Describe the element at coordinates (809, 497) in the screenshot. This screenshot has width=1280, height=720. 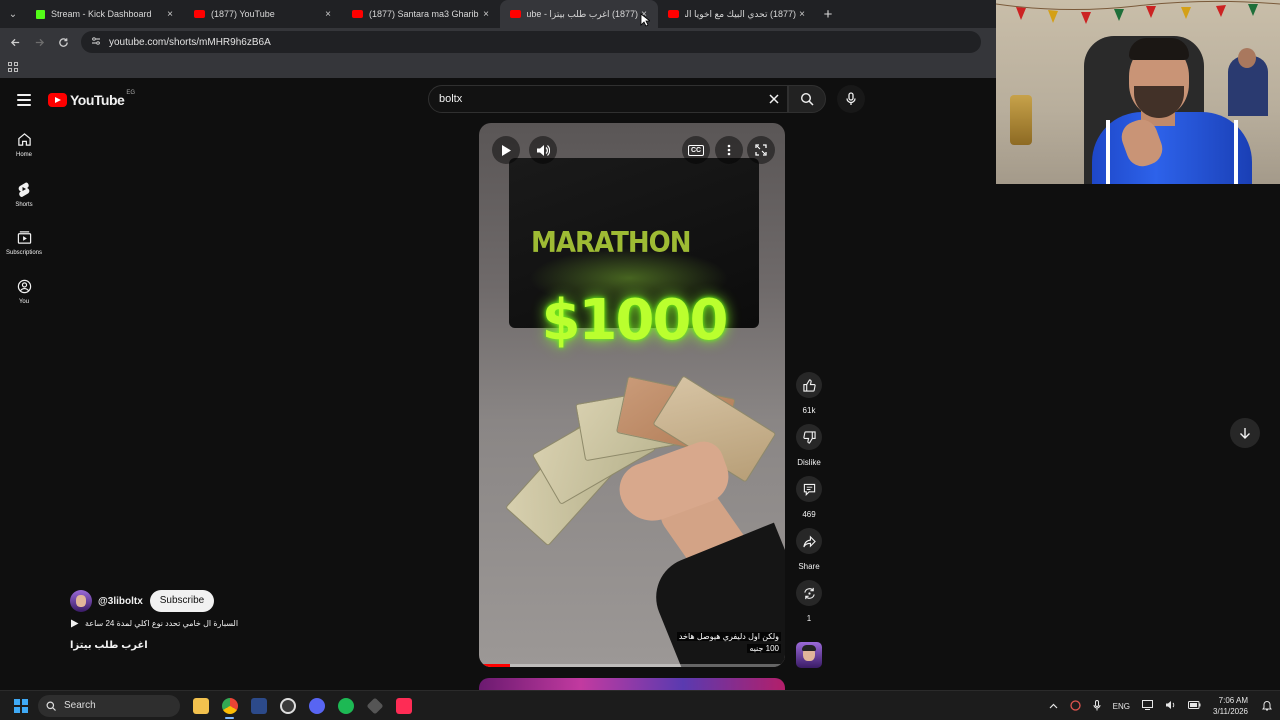
I see `comments-button: 469` at that location.